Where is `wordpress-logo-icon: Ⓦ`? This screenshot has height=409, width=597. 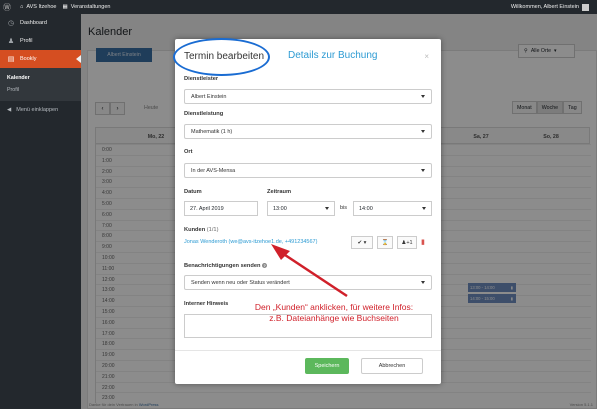 wordpress-logo-icon: Ⓦ is located at coordinates (7, 7).